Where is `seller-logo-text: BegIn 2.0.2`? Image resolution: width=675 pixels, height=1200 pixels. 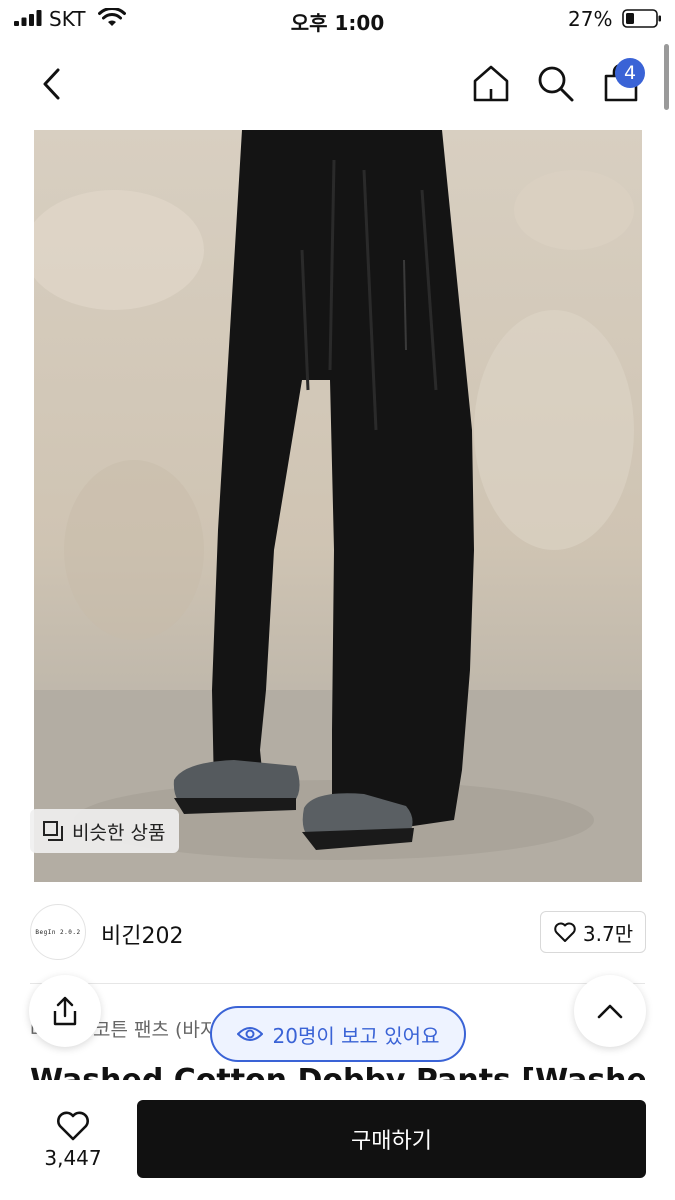
seller-logo-text: BegIn 2.0.2 is located at coordinates (58, 932).